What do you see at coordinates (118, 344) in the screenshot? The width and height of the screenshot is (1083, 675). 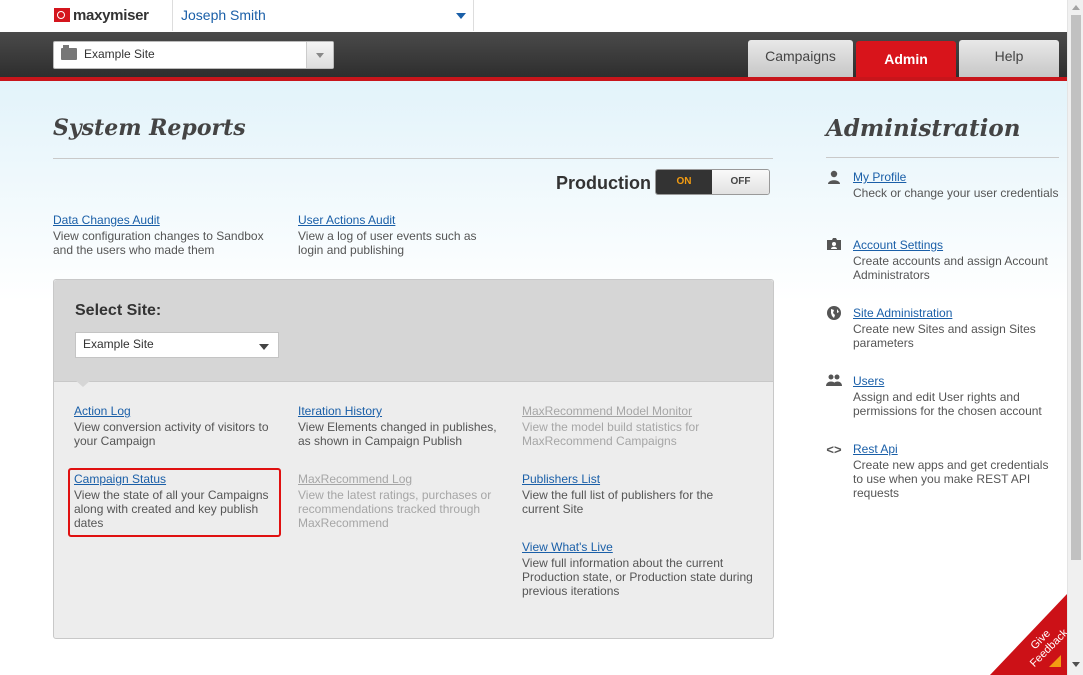 I see `report-site-value: Example Site` at bounding box center [118, 344].